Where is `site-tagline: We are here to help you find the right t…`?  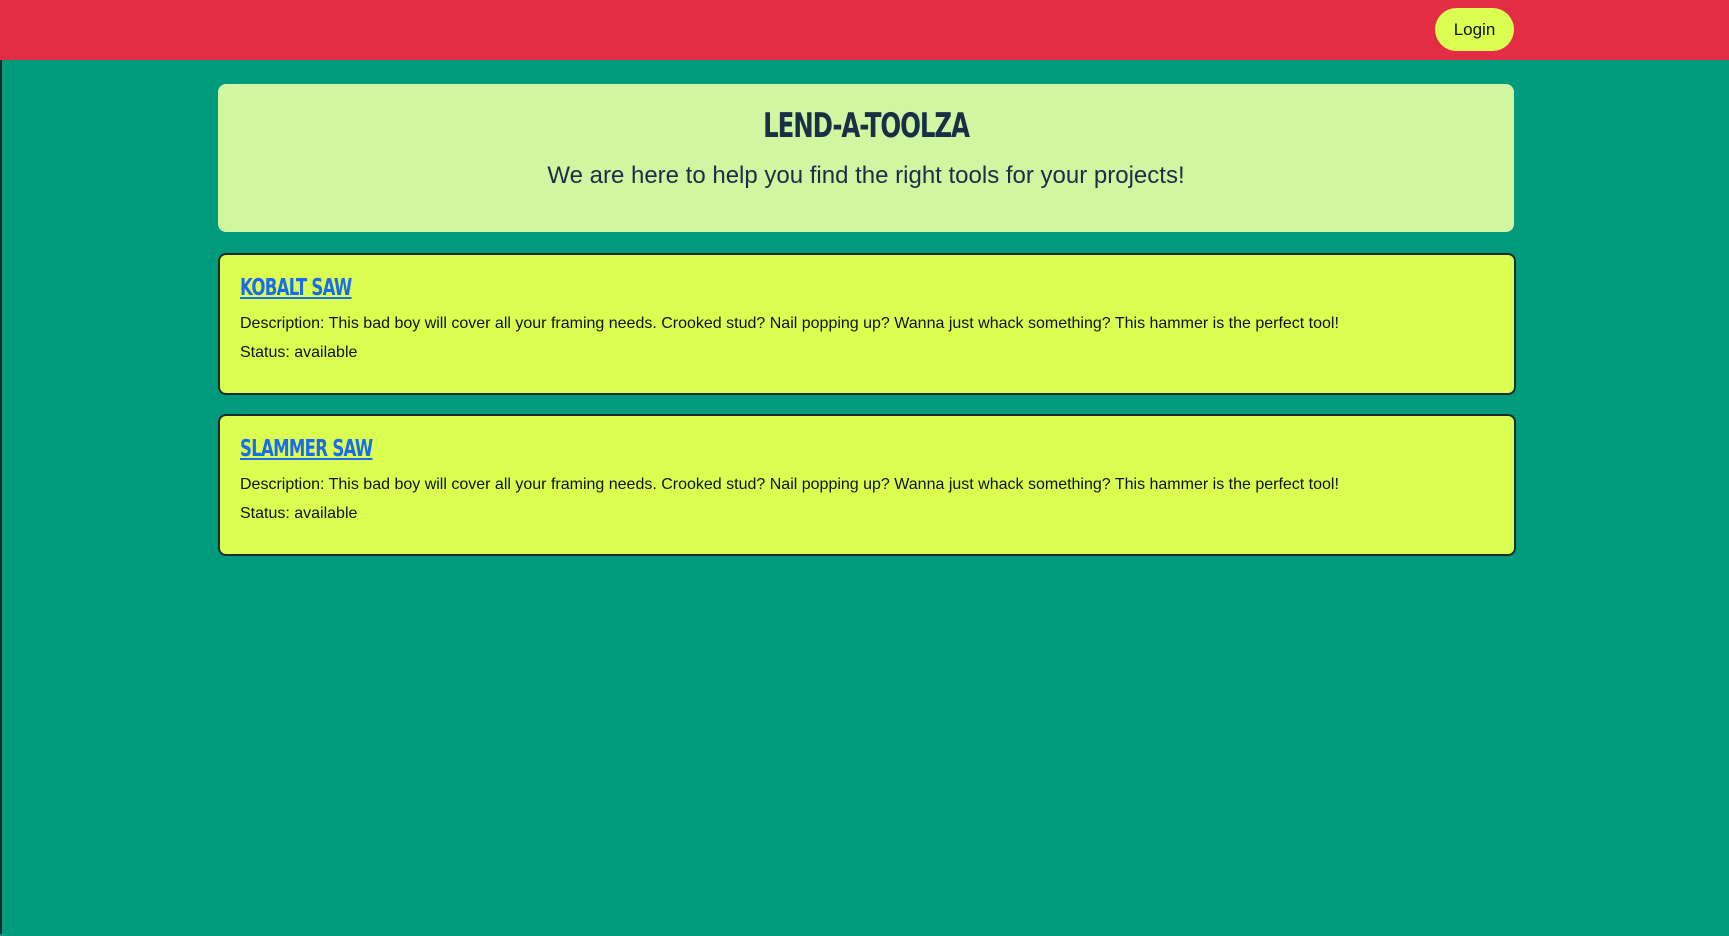
site-tagline: We are here to help you find the right t… is located at coordinates (866, 175).